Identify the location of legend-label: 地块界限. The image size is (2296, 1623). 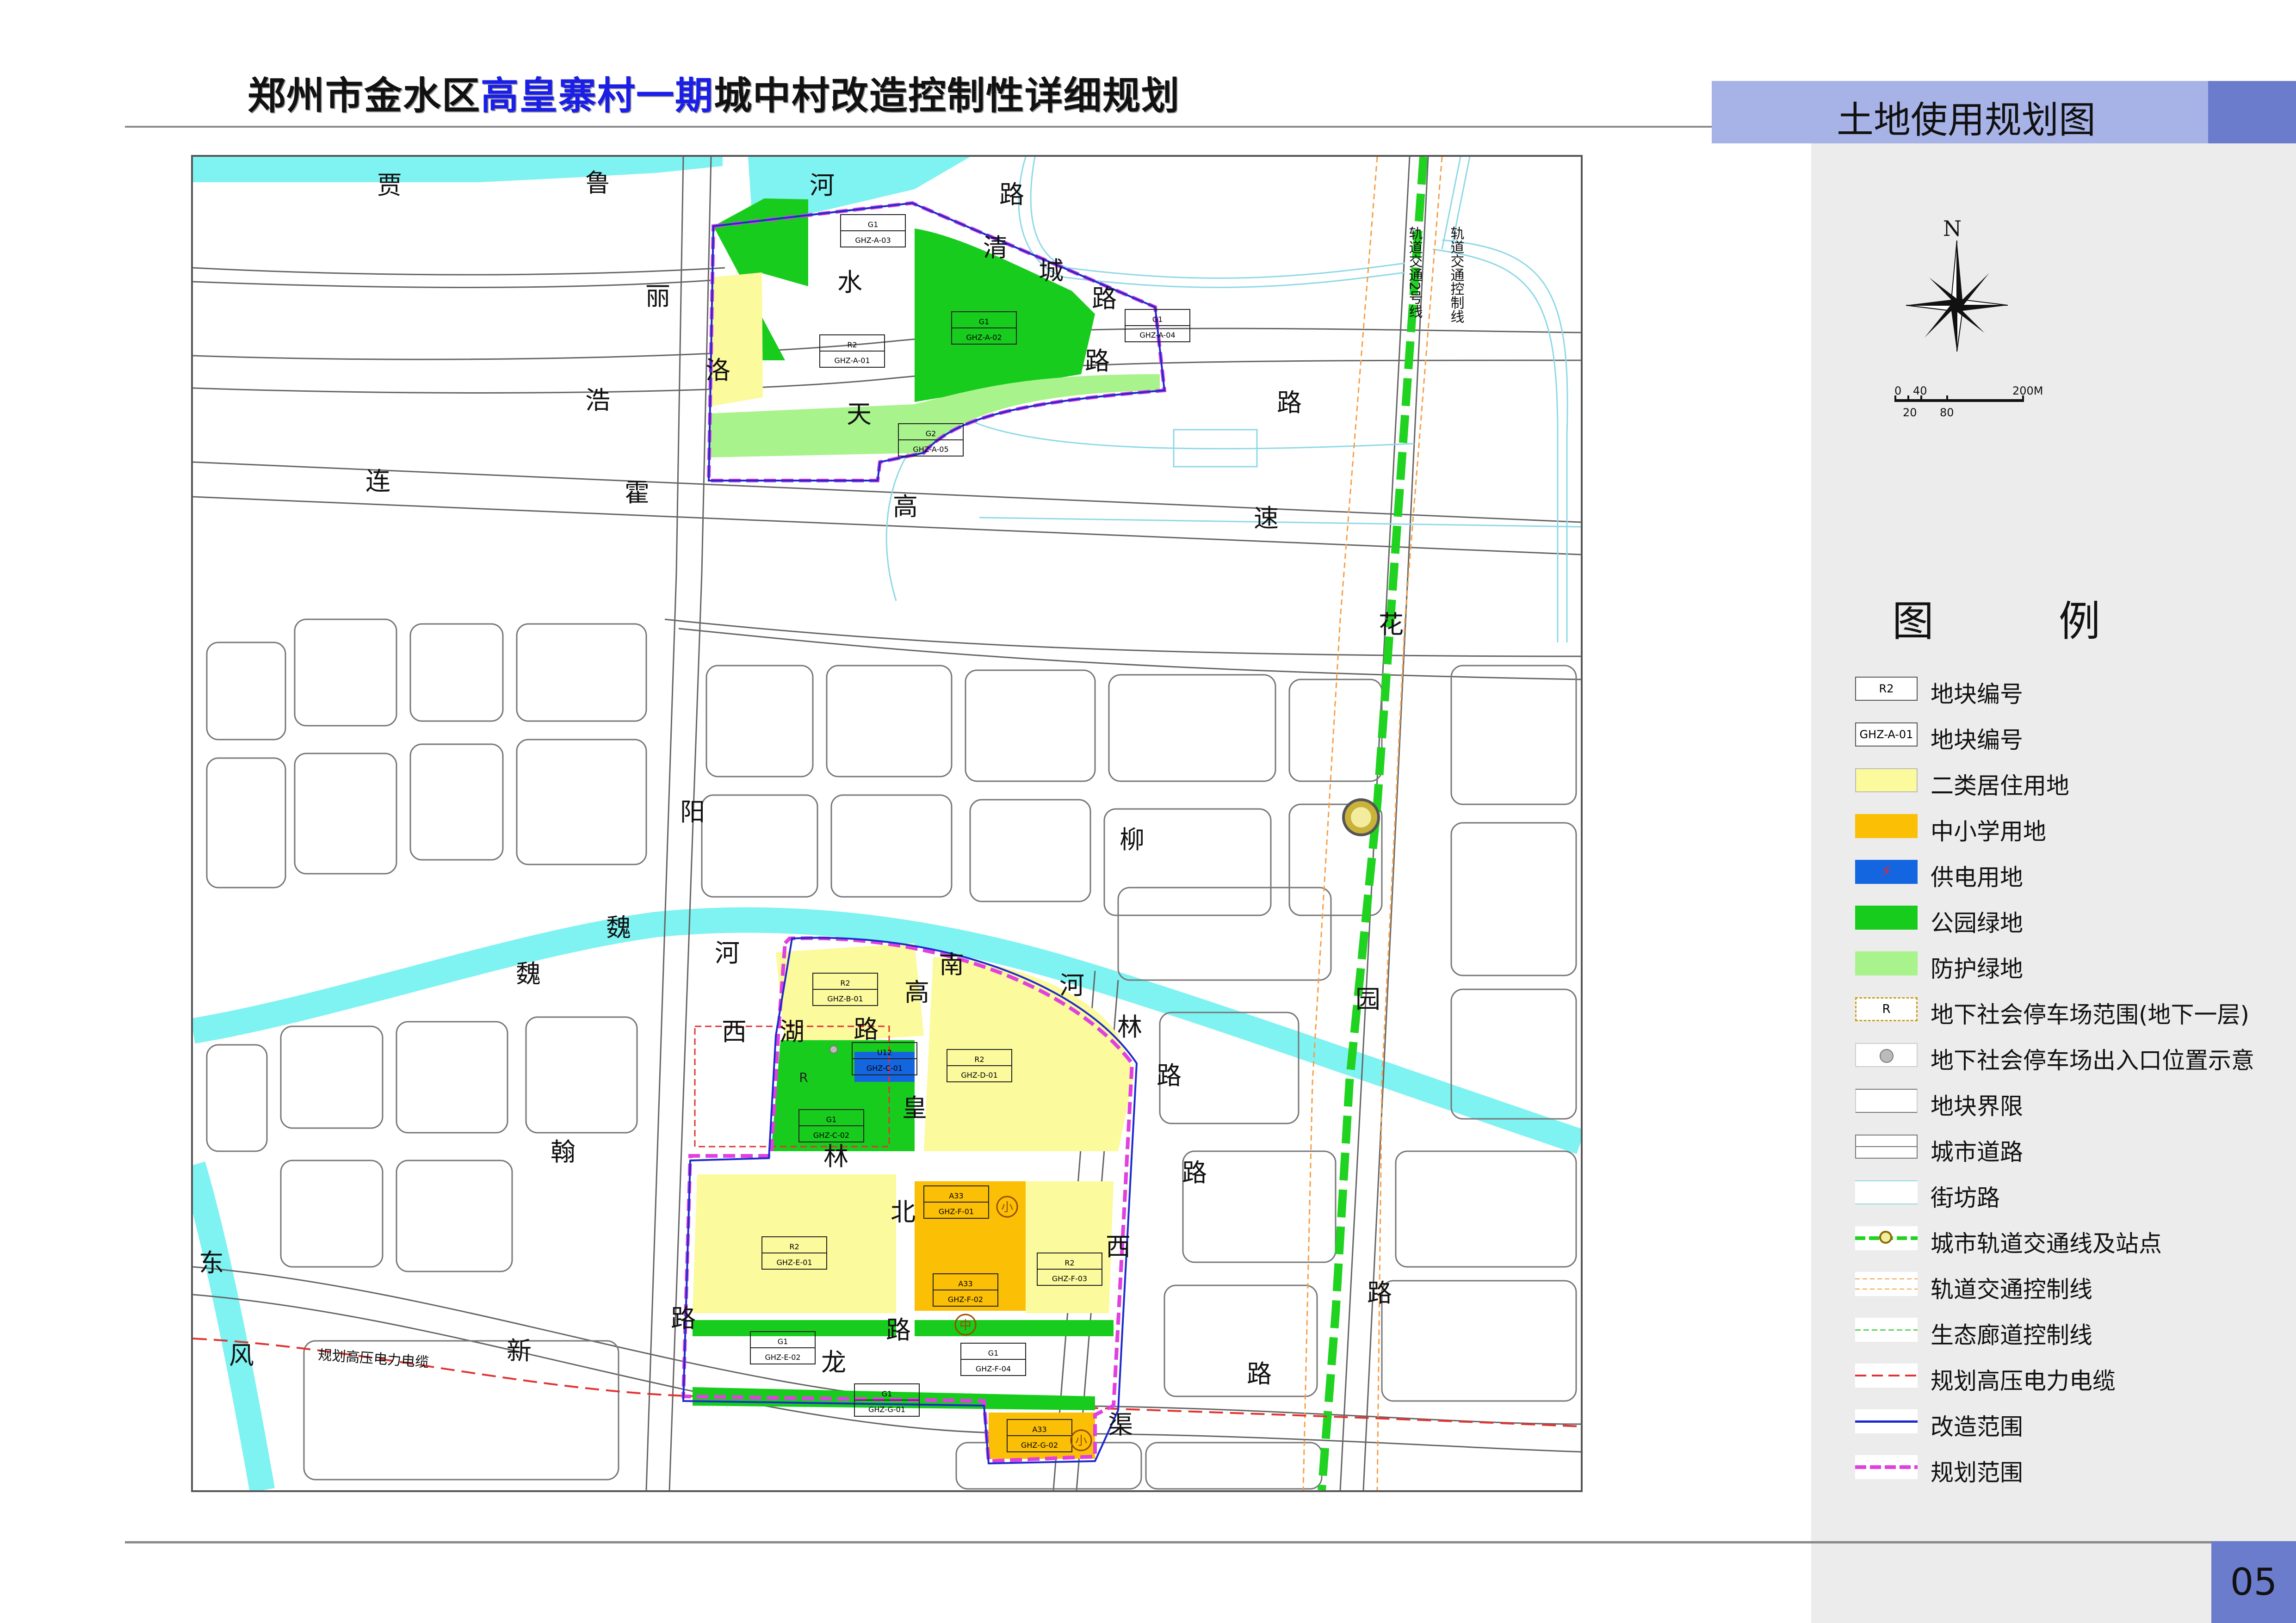
(1977, 1106).